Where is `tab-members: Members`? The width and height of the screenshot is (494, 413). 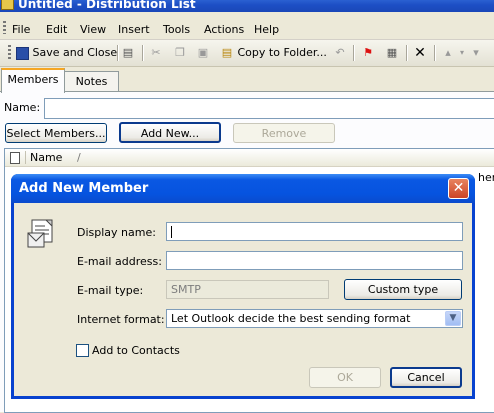 tab-members: Members is located at coordinates (33, 80).